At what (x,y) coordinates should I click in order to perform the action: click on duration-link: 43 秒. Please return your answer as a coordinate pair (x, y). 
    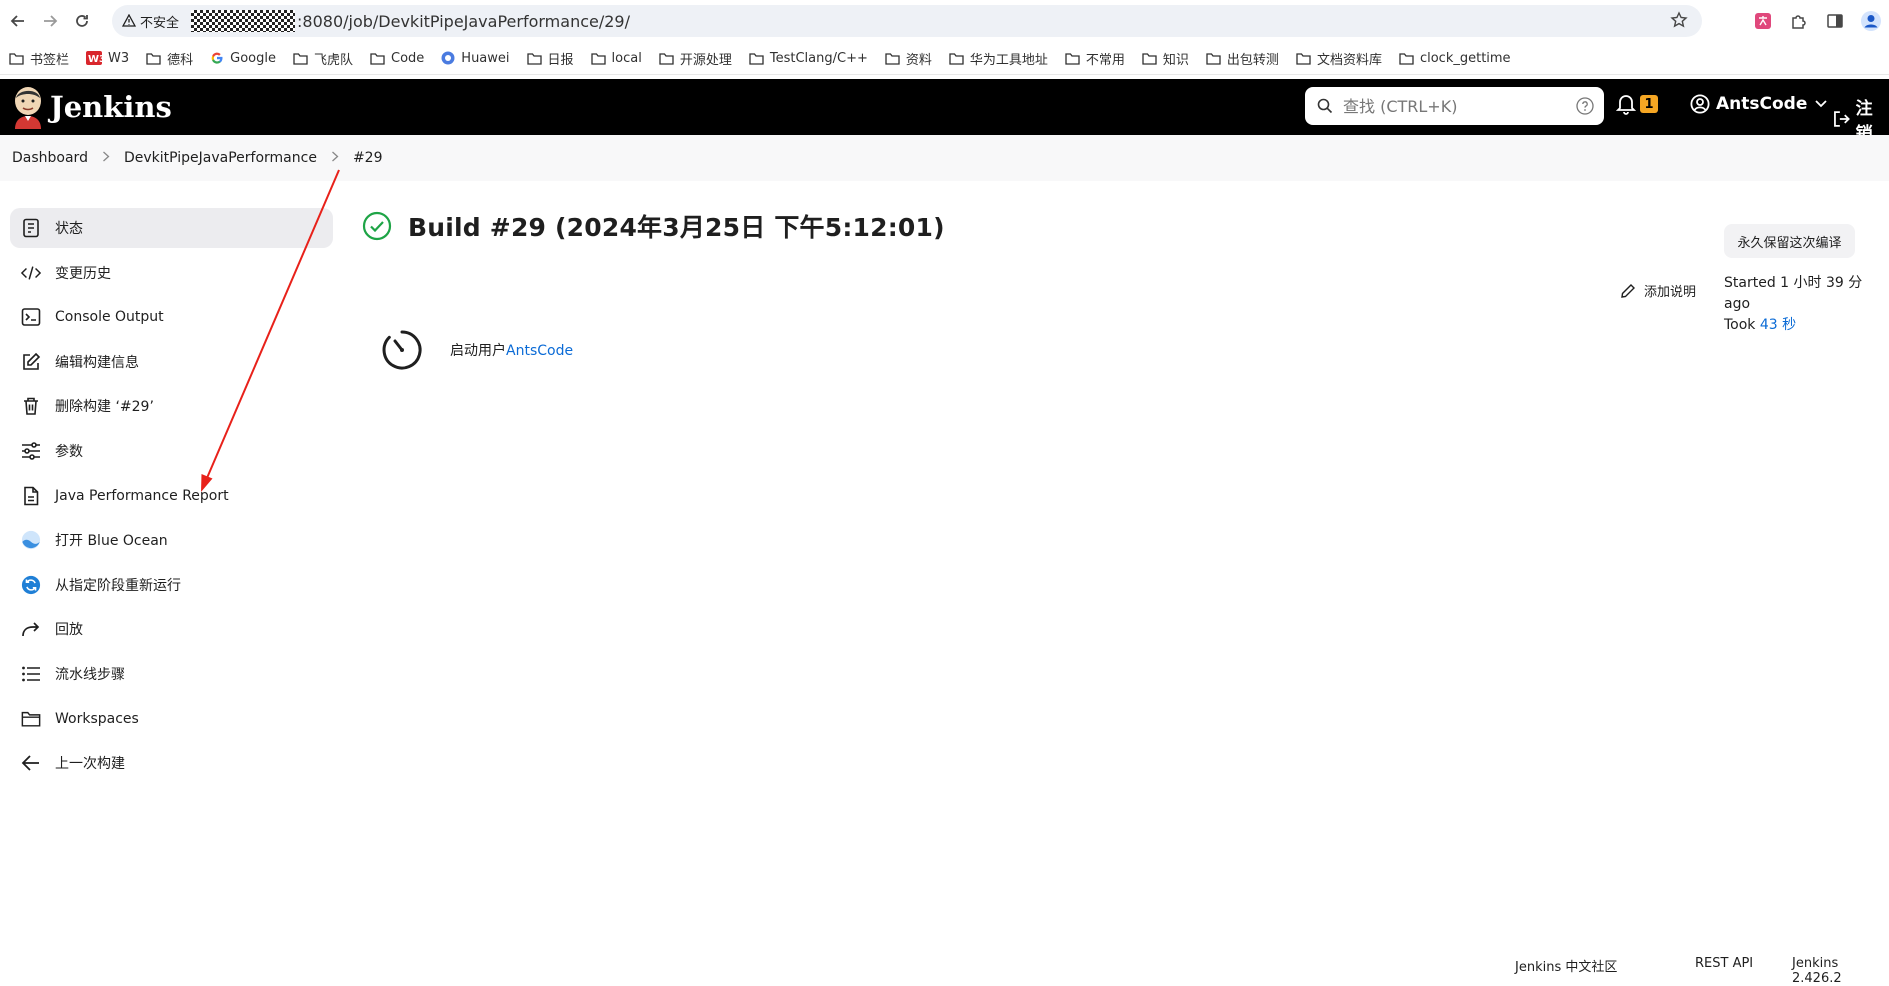
    Looking at the image, I should click on (1778, 325).